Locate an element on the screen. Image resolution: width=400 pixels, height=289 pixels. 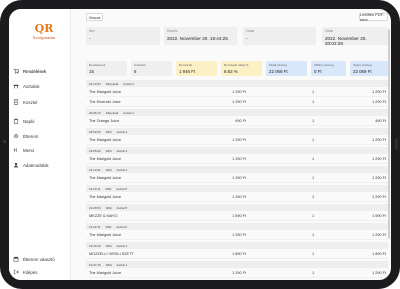
order-chip: Asztal 6 is located at coordinates (121, 226).